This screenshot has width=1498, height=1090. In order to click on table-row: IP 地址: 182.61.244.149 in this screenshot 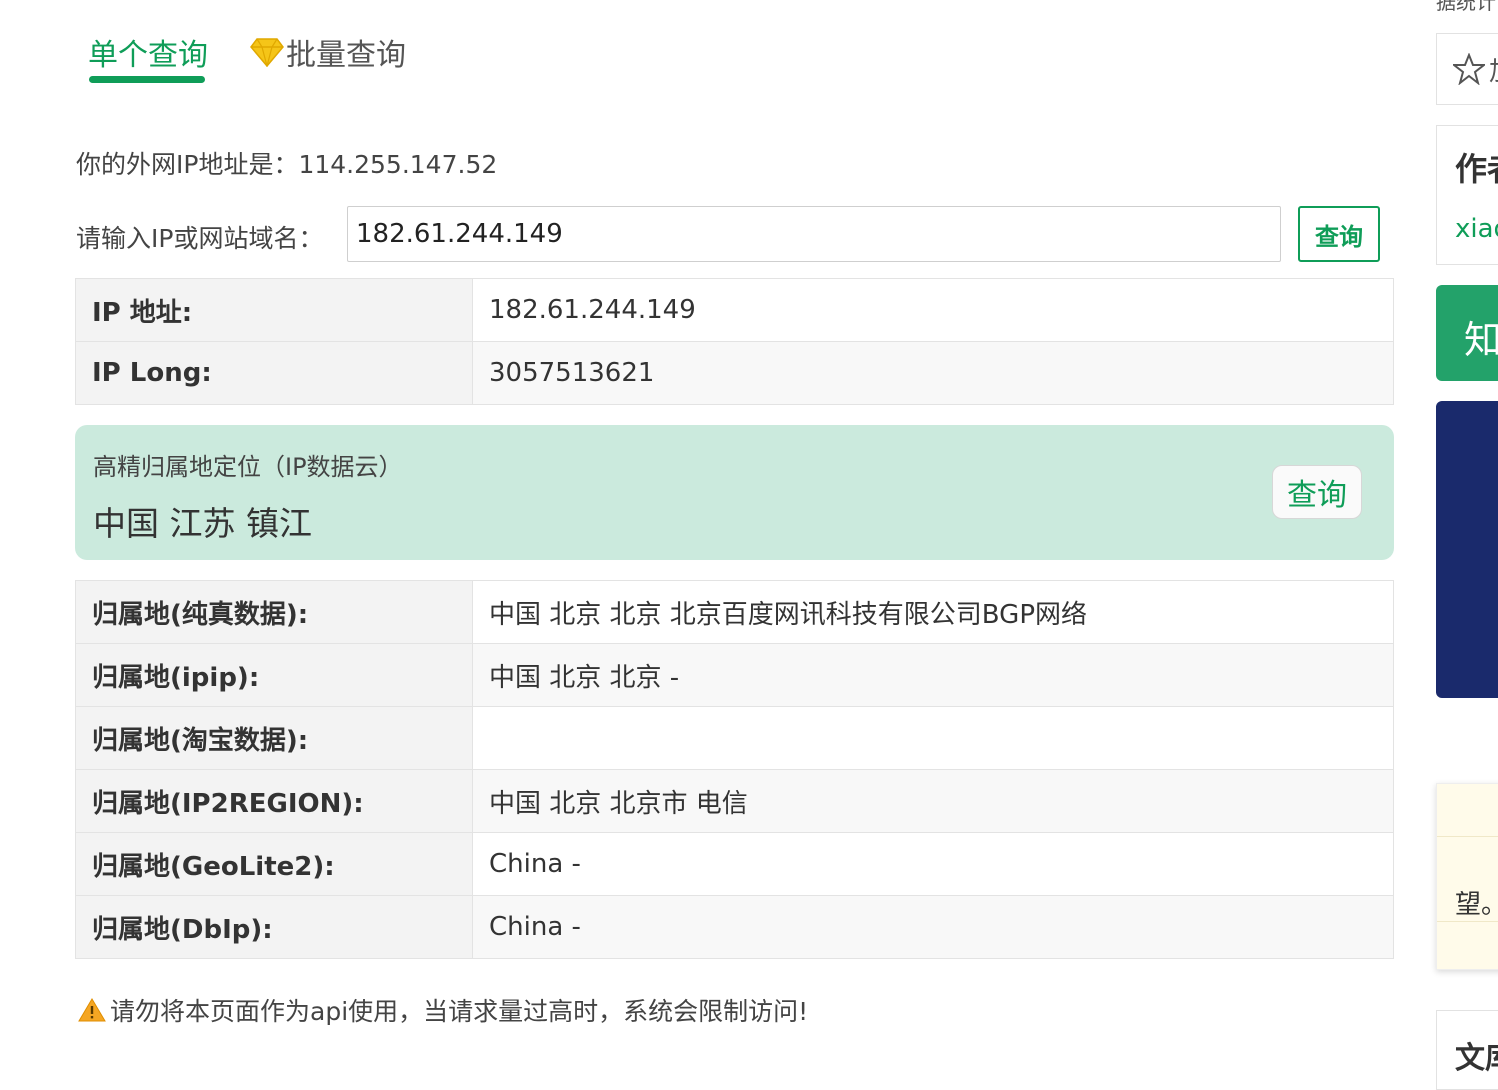, I will do `click(734, 310)`.